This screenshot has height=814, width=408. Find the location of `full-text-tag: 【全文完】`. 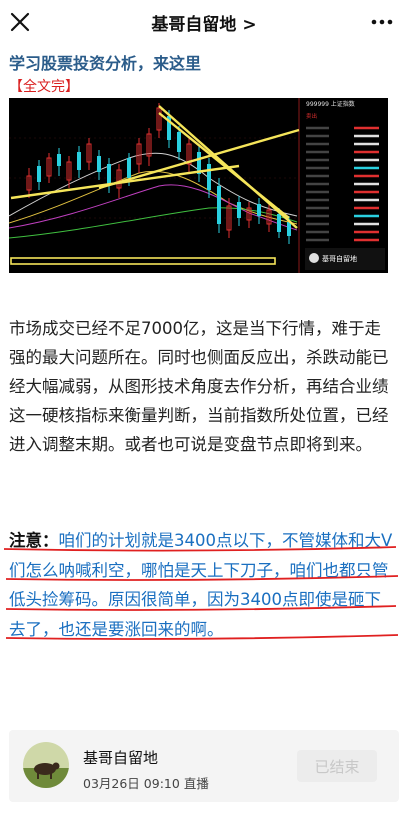

full-text-tag: 【全文完】 is located at coordinates (44, 87).